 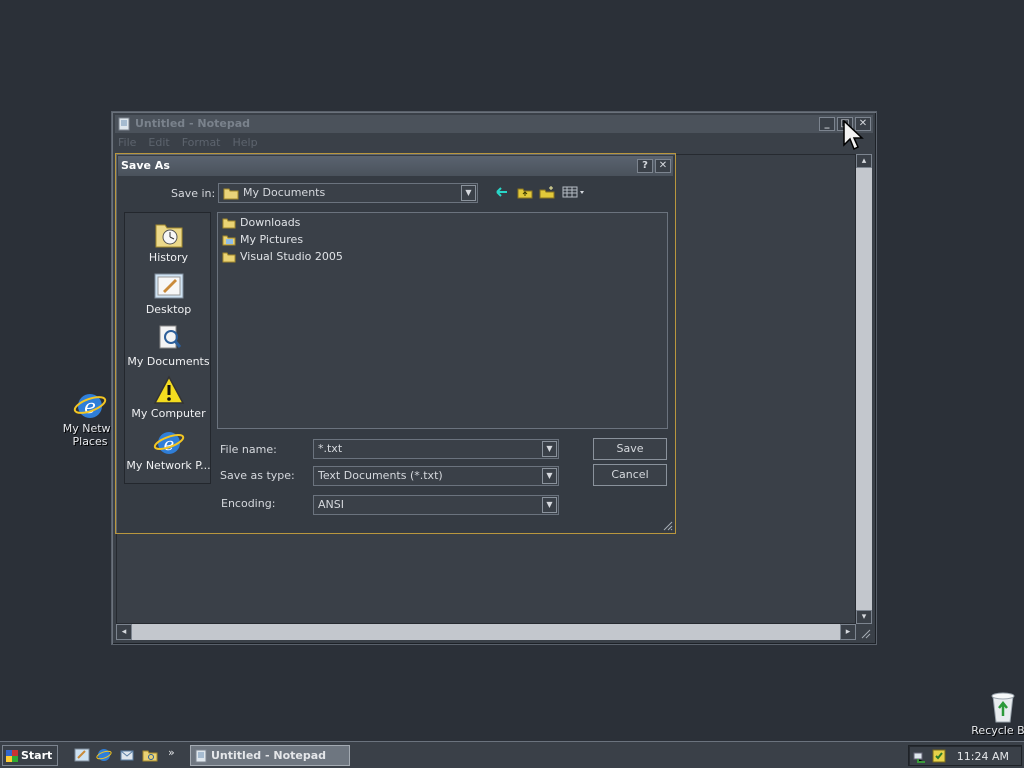 What do you see at coordinates (525, 192) in the screenshot?
I see `up-folder-icon` at bounding box center [525, 192].